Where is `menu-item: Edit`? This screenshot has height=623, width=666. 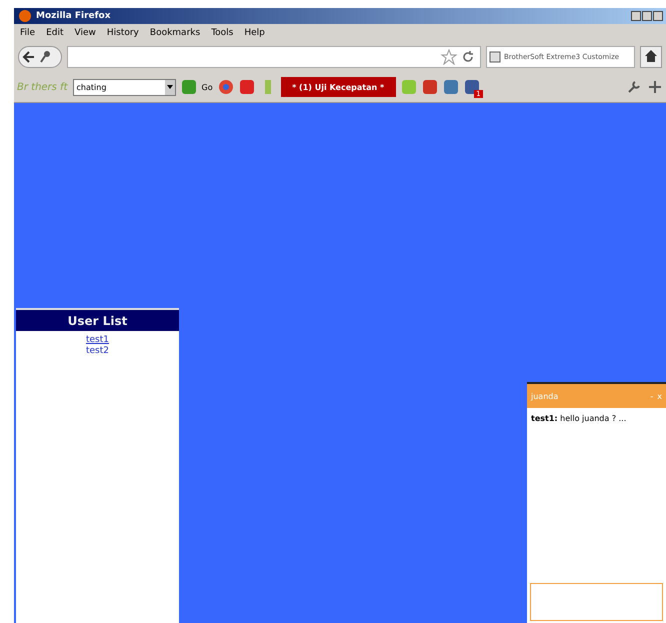 menu-item: Edit is located at coordinates (55, 33).